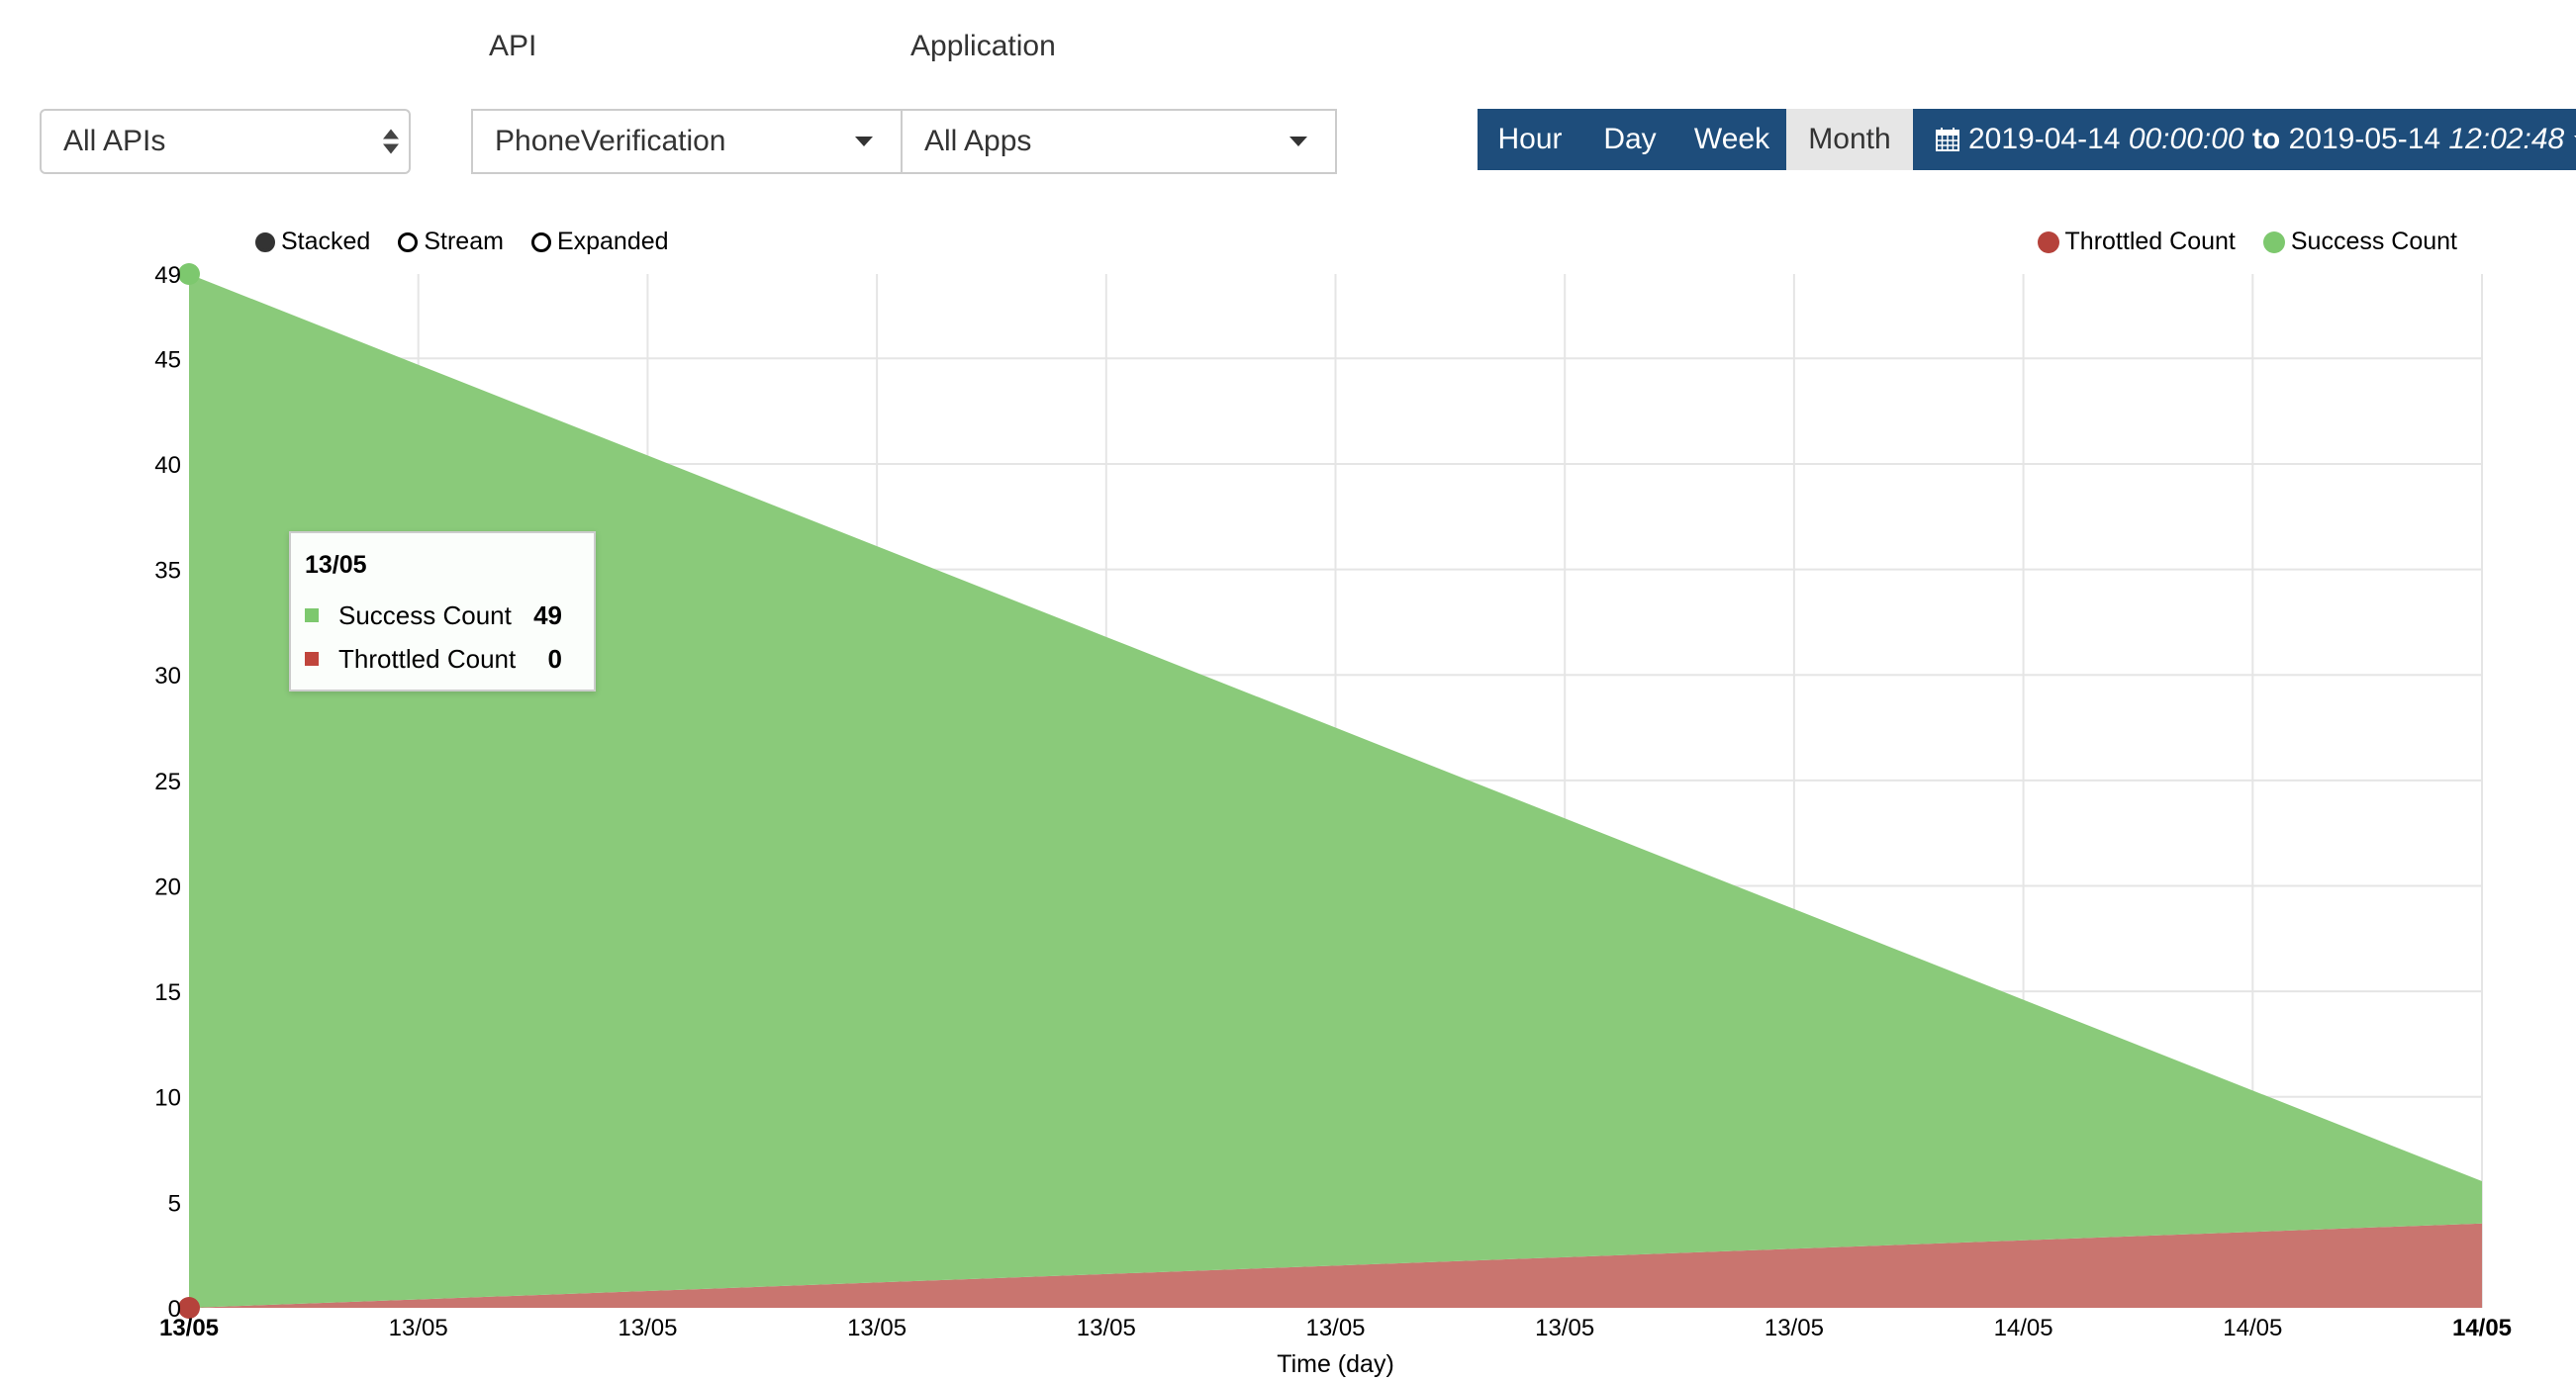 This screenshot has width=2576, height=1383. Describe the element at coordinates (547, 614) in the screenshot. I see `tooltip-series-value: 49` at that location.